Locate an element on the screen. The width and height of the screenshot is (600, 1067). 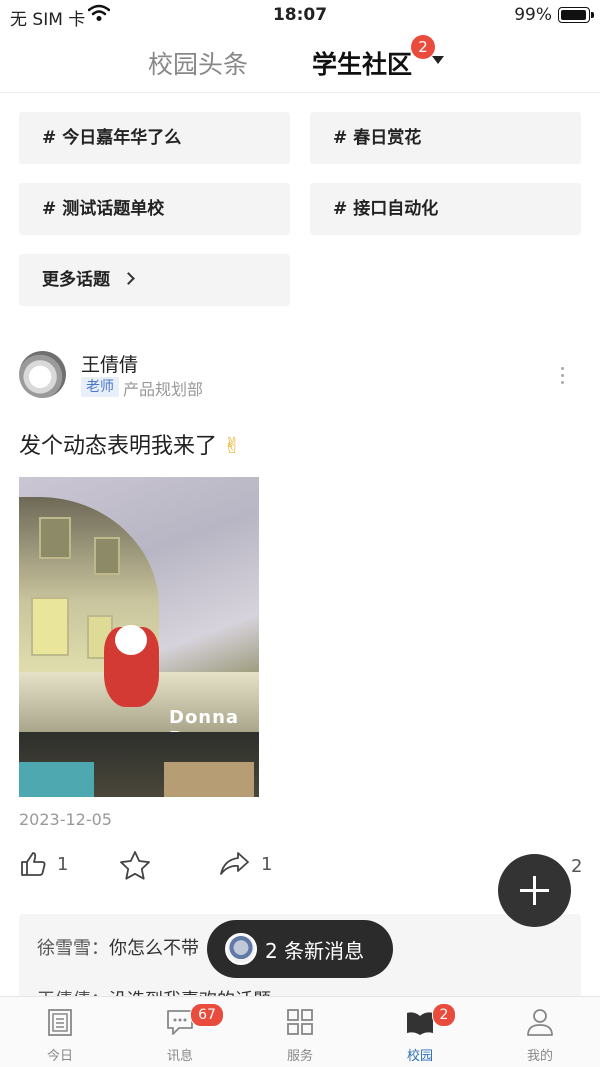
more-options-icon is located at coordinates (563, 377).